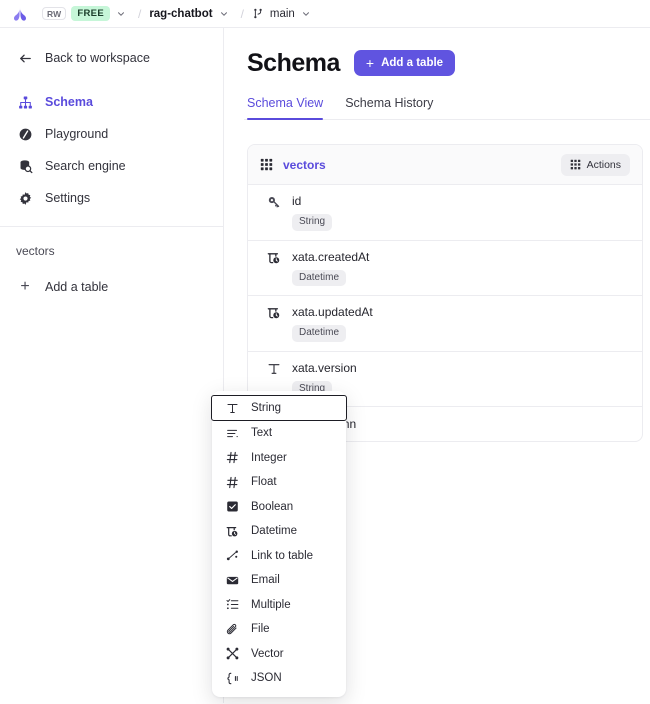 The width and height of the screenshot is (650, 704). I want to click on add-table-button: + Add a table, so click(404, 63).